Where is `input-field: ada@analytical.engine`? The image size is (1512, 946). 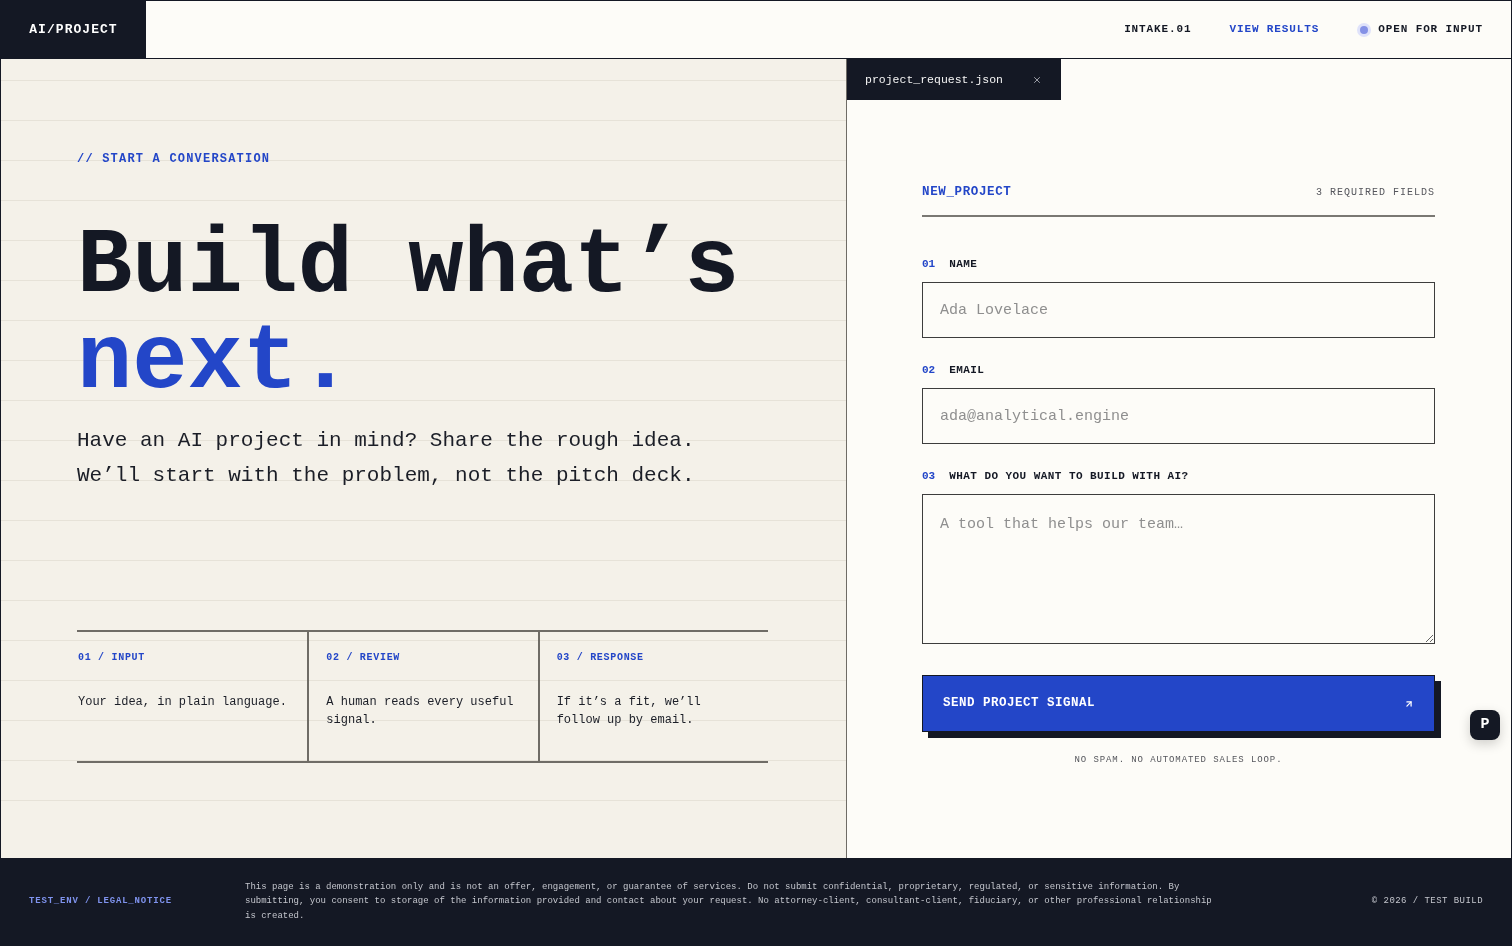 input-field: ada@analytical.engine is located at coordinates (1178, 416).